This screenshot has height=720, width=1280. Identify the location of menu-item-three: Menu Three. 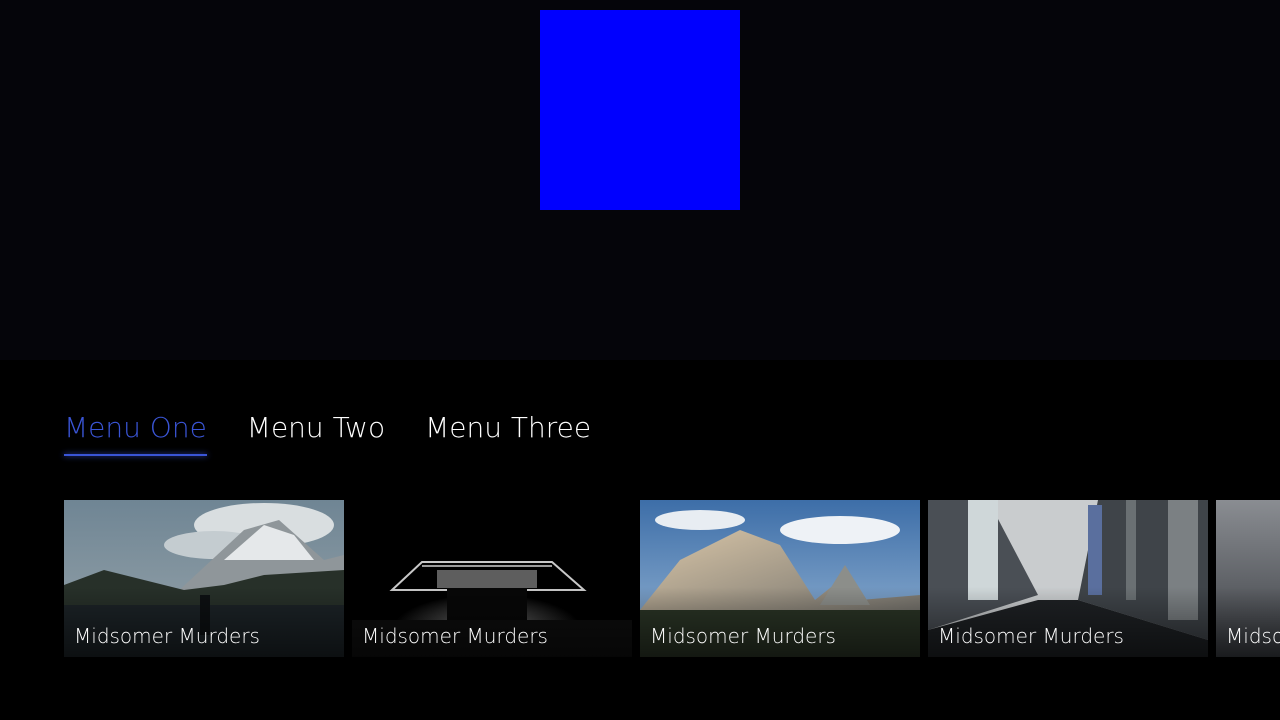
(508, 434).